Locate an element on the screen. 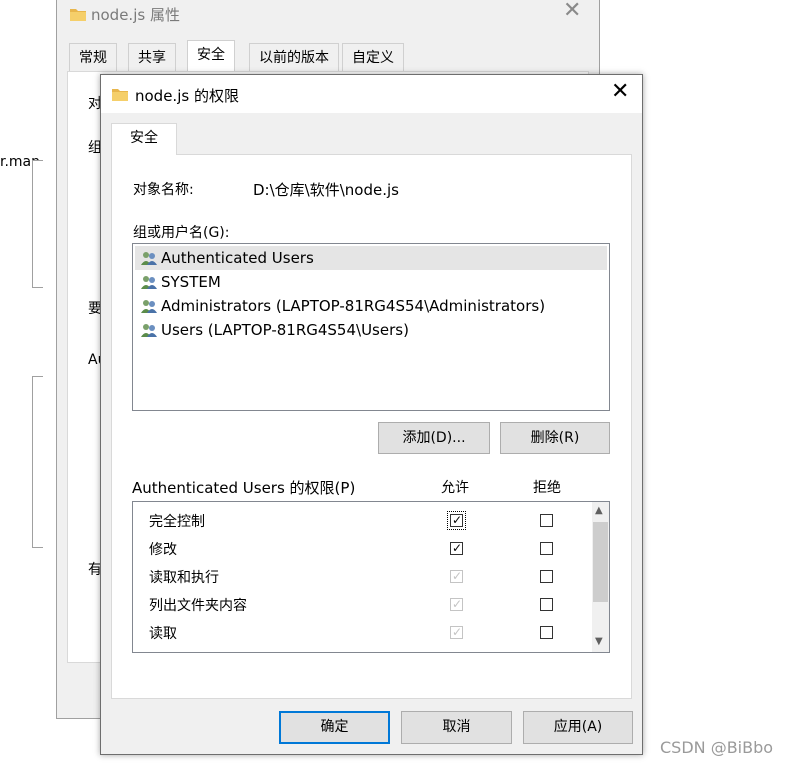  list-item: Users (LAPTOP-81RG4S54\Users) is located at coordinates (371, 330).